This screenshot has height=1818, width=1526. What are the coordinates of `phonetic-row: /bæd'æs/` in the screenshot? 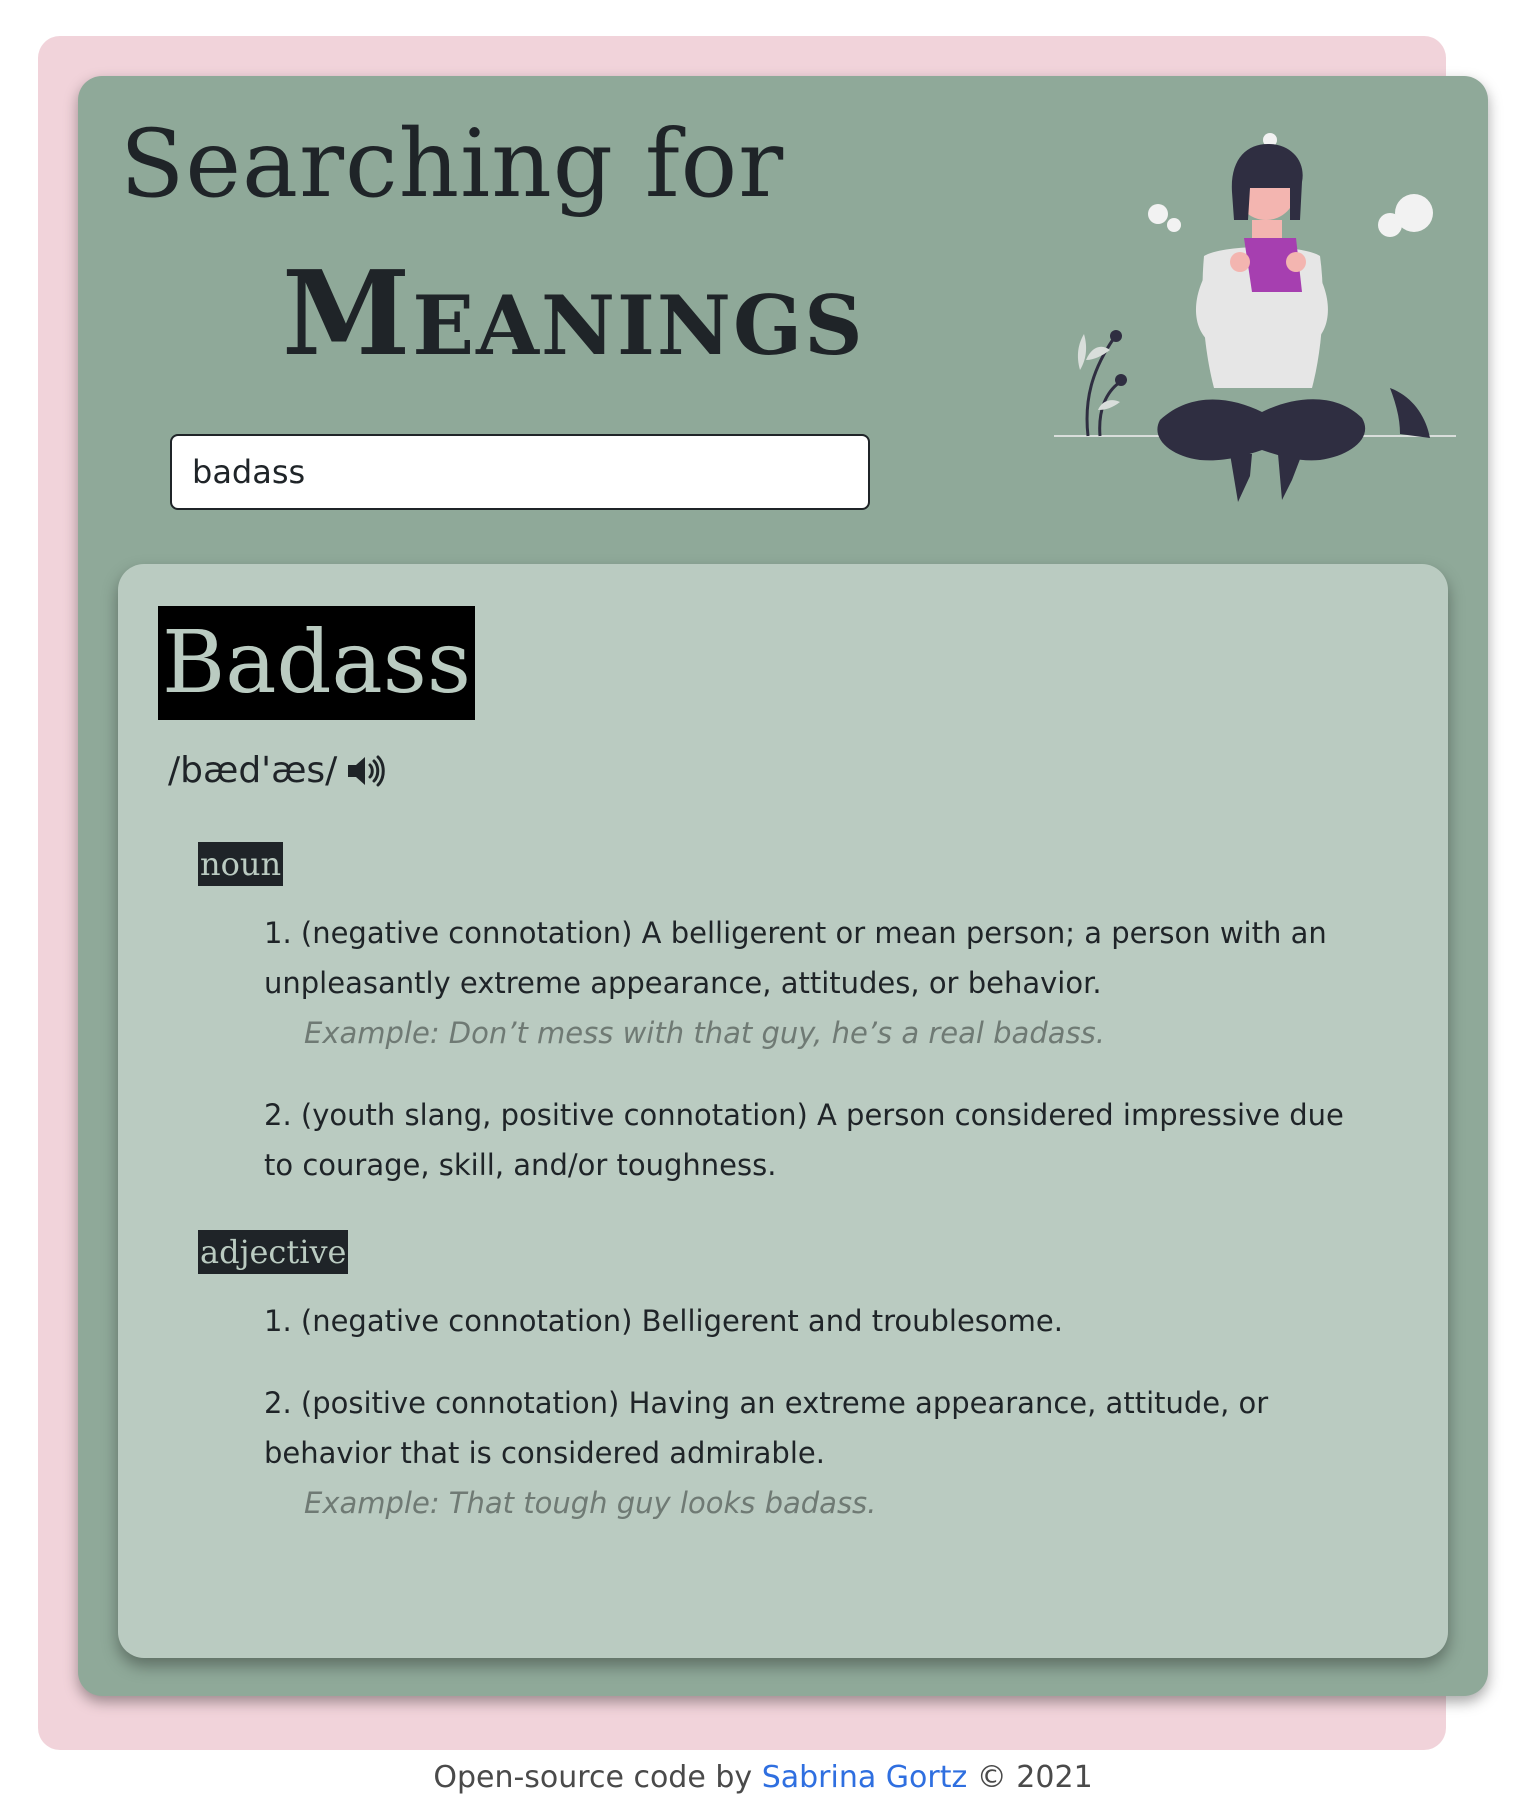 It's located at (277, 770).